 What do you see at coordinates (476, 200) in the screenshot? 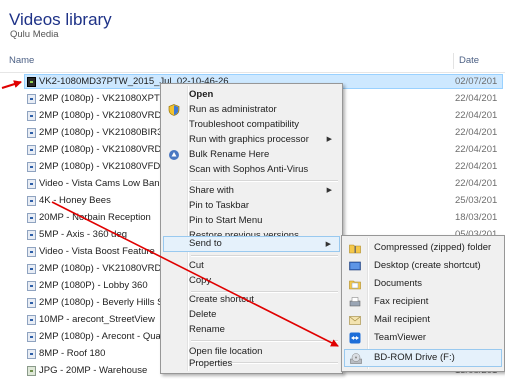
I see `file-date: 25/03/201` at bounding box center [476, 200].